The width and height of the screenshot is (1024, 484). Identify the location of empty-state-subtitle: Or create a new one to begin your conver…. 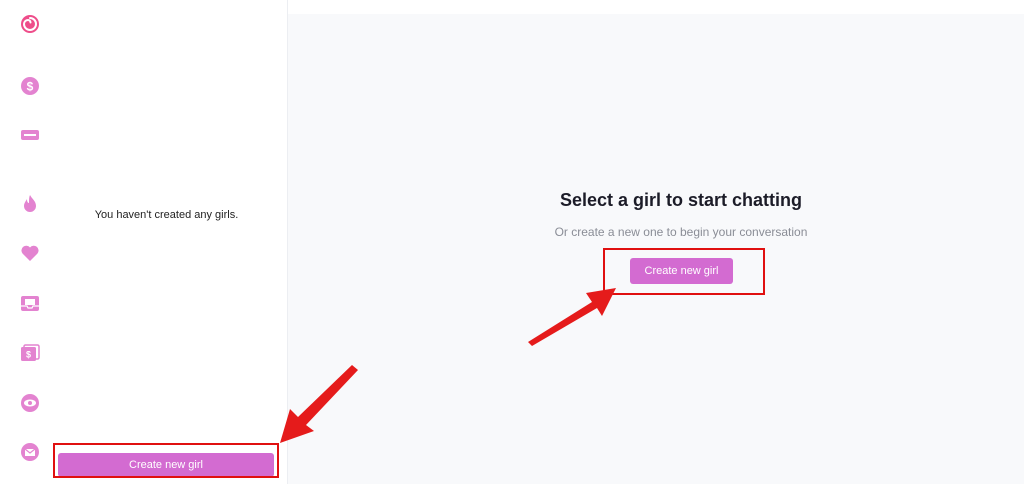
(681, 232).